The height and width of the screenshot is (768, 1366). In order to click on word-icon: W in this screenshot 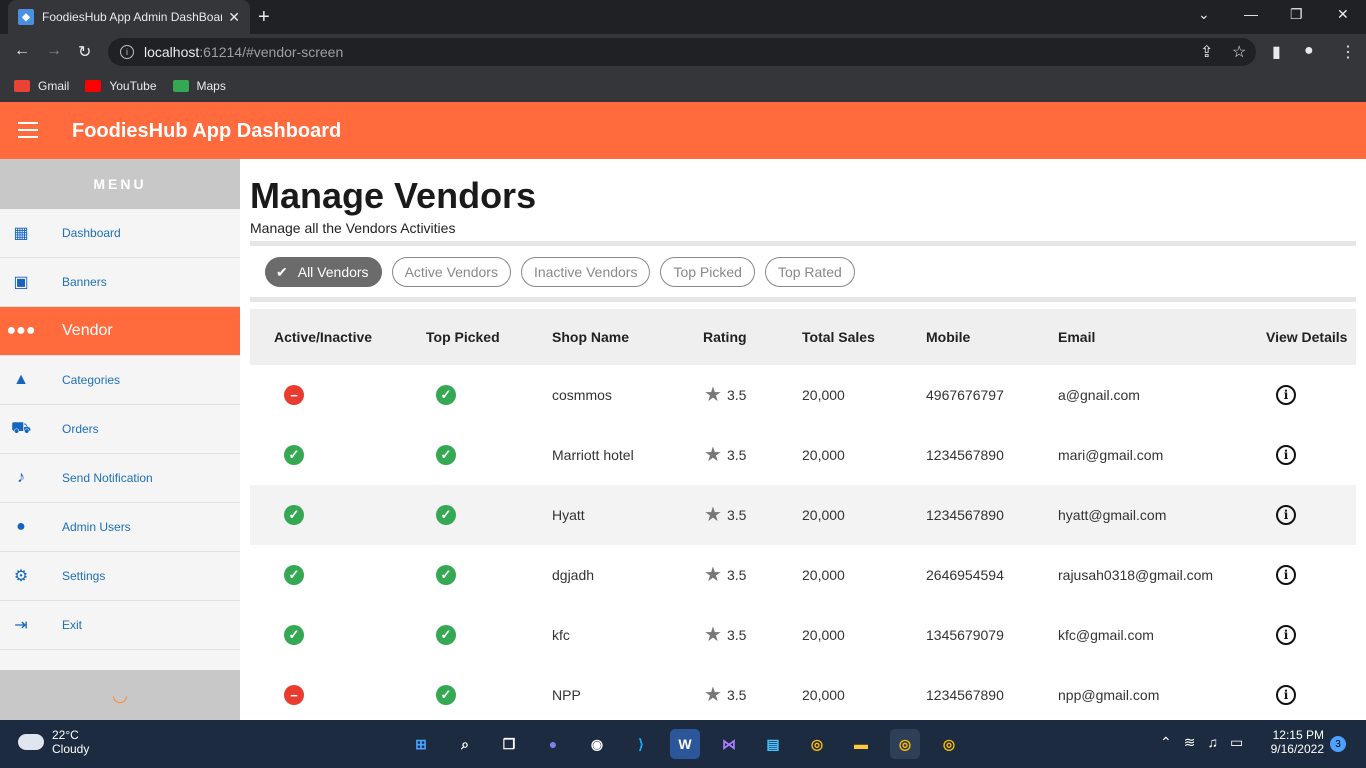, I will do `click(685, 744)`.